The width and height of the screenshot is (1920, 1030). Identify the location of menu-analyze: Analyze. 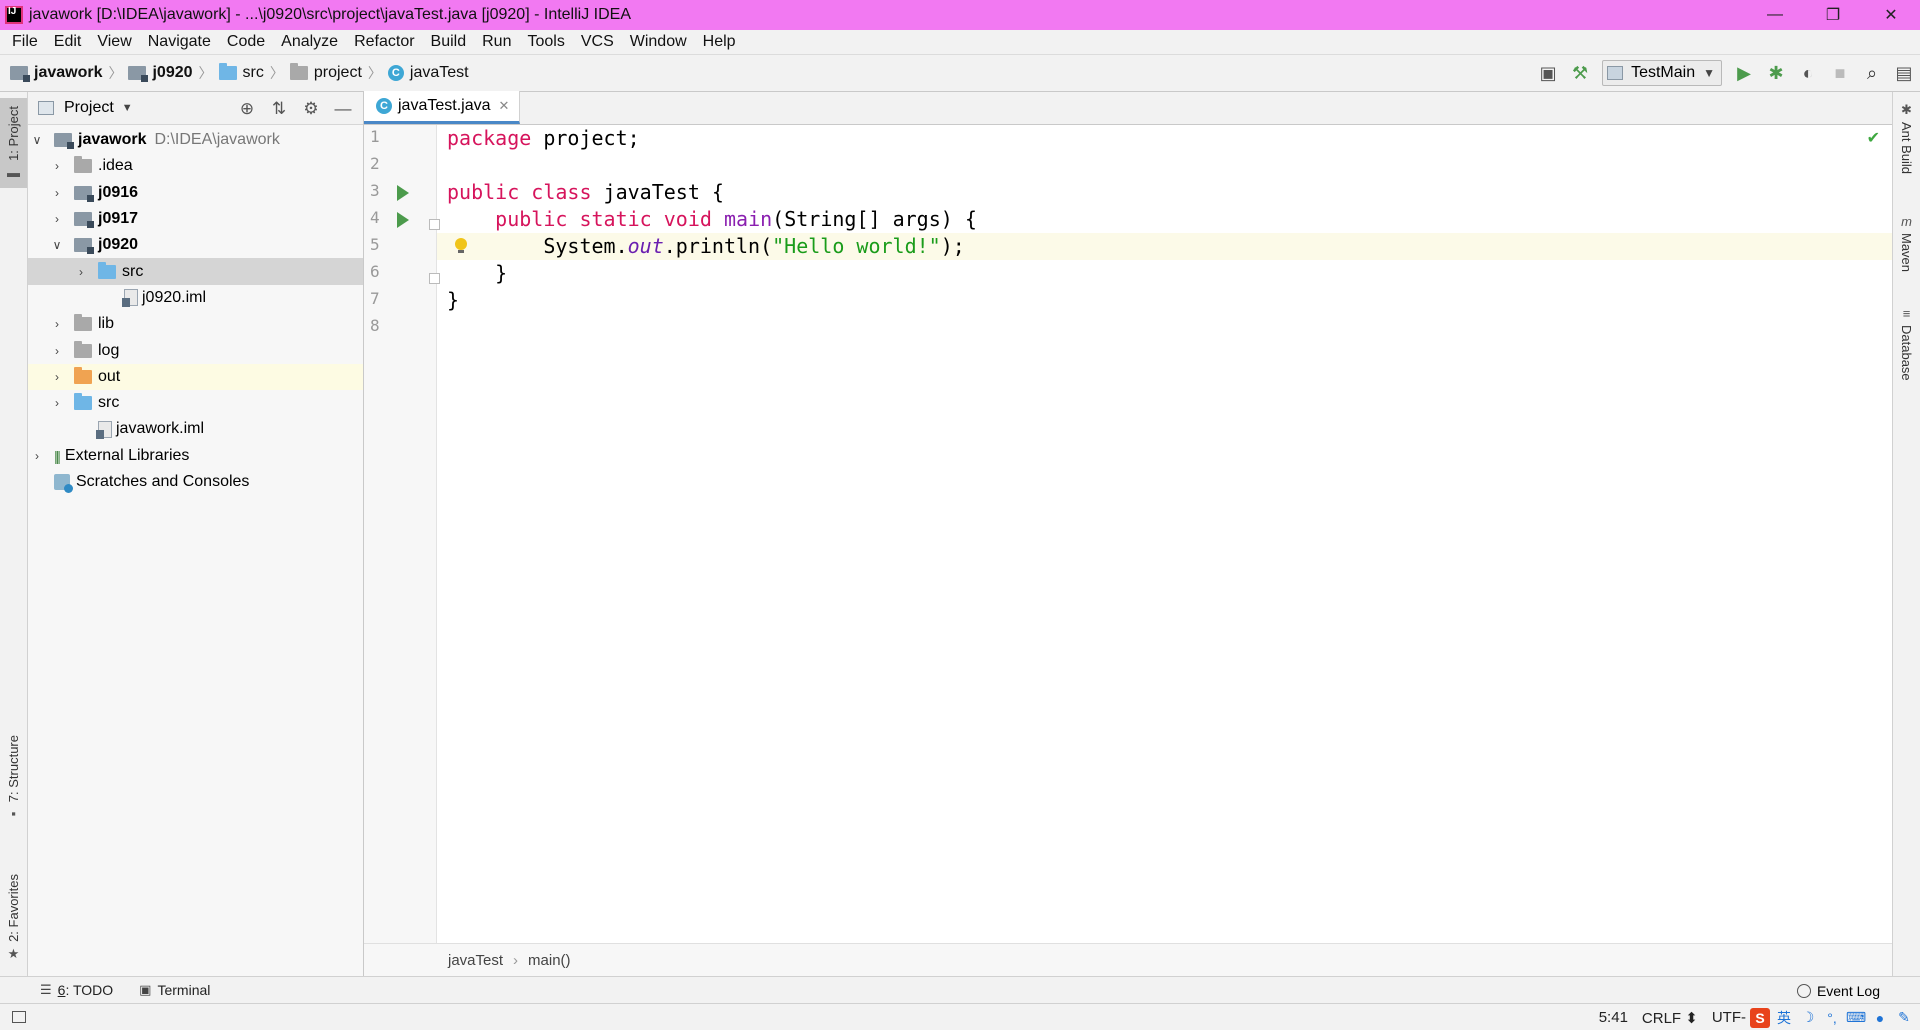
(309, 42).